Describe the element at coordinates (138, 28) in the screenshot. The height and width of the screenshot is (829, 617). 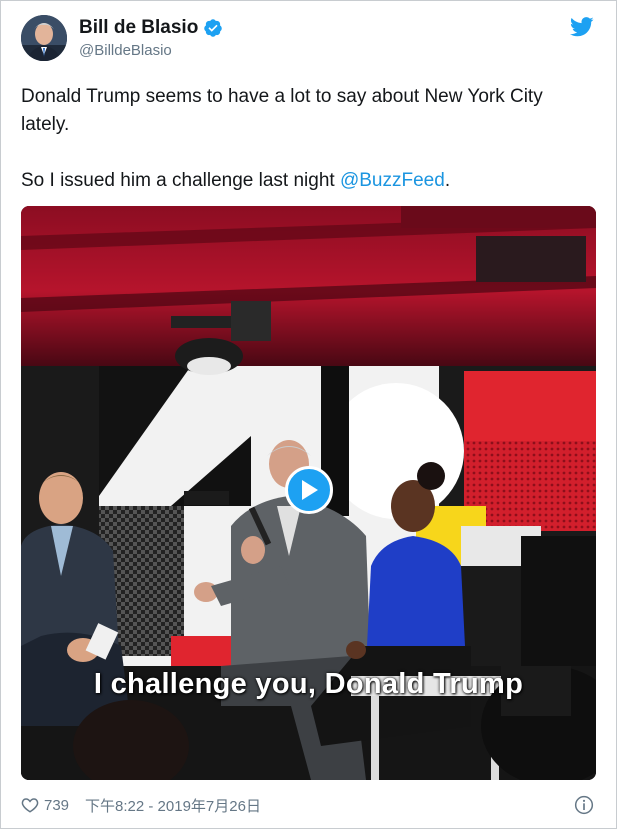
I see `author-display-name: Bill de Blasio` at that location.